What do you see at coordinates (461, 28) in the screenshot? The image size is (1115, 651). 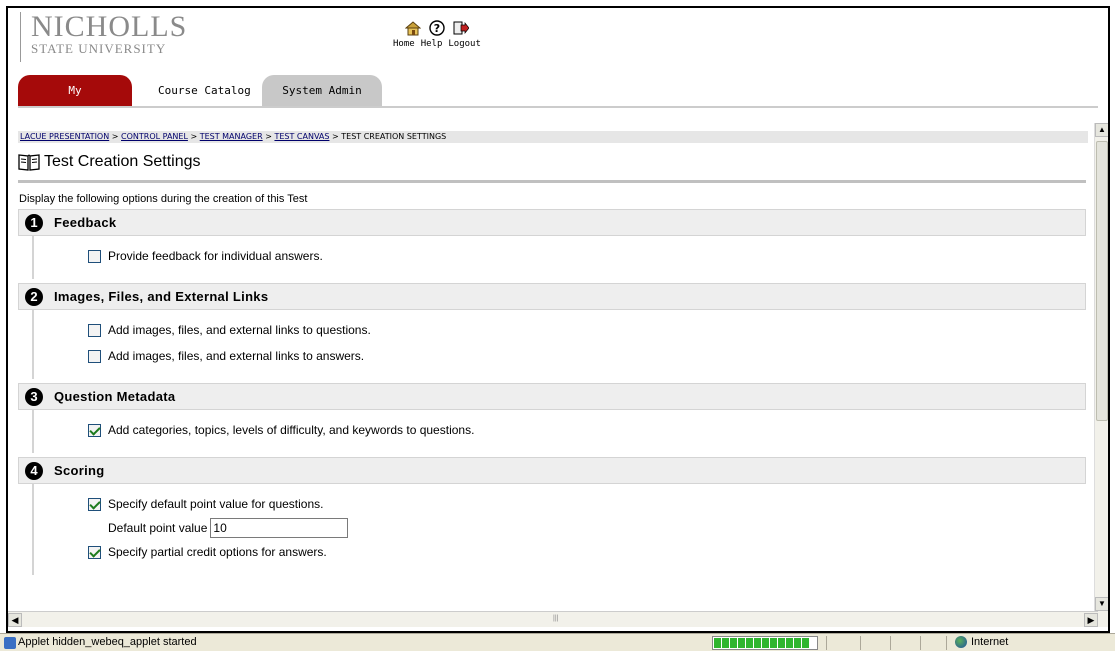 I see `logout-icon` at bounding box center [461, 28].